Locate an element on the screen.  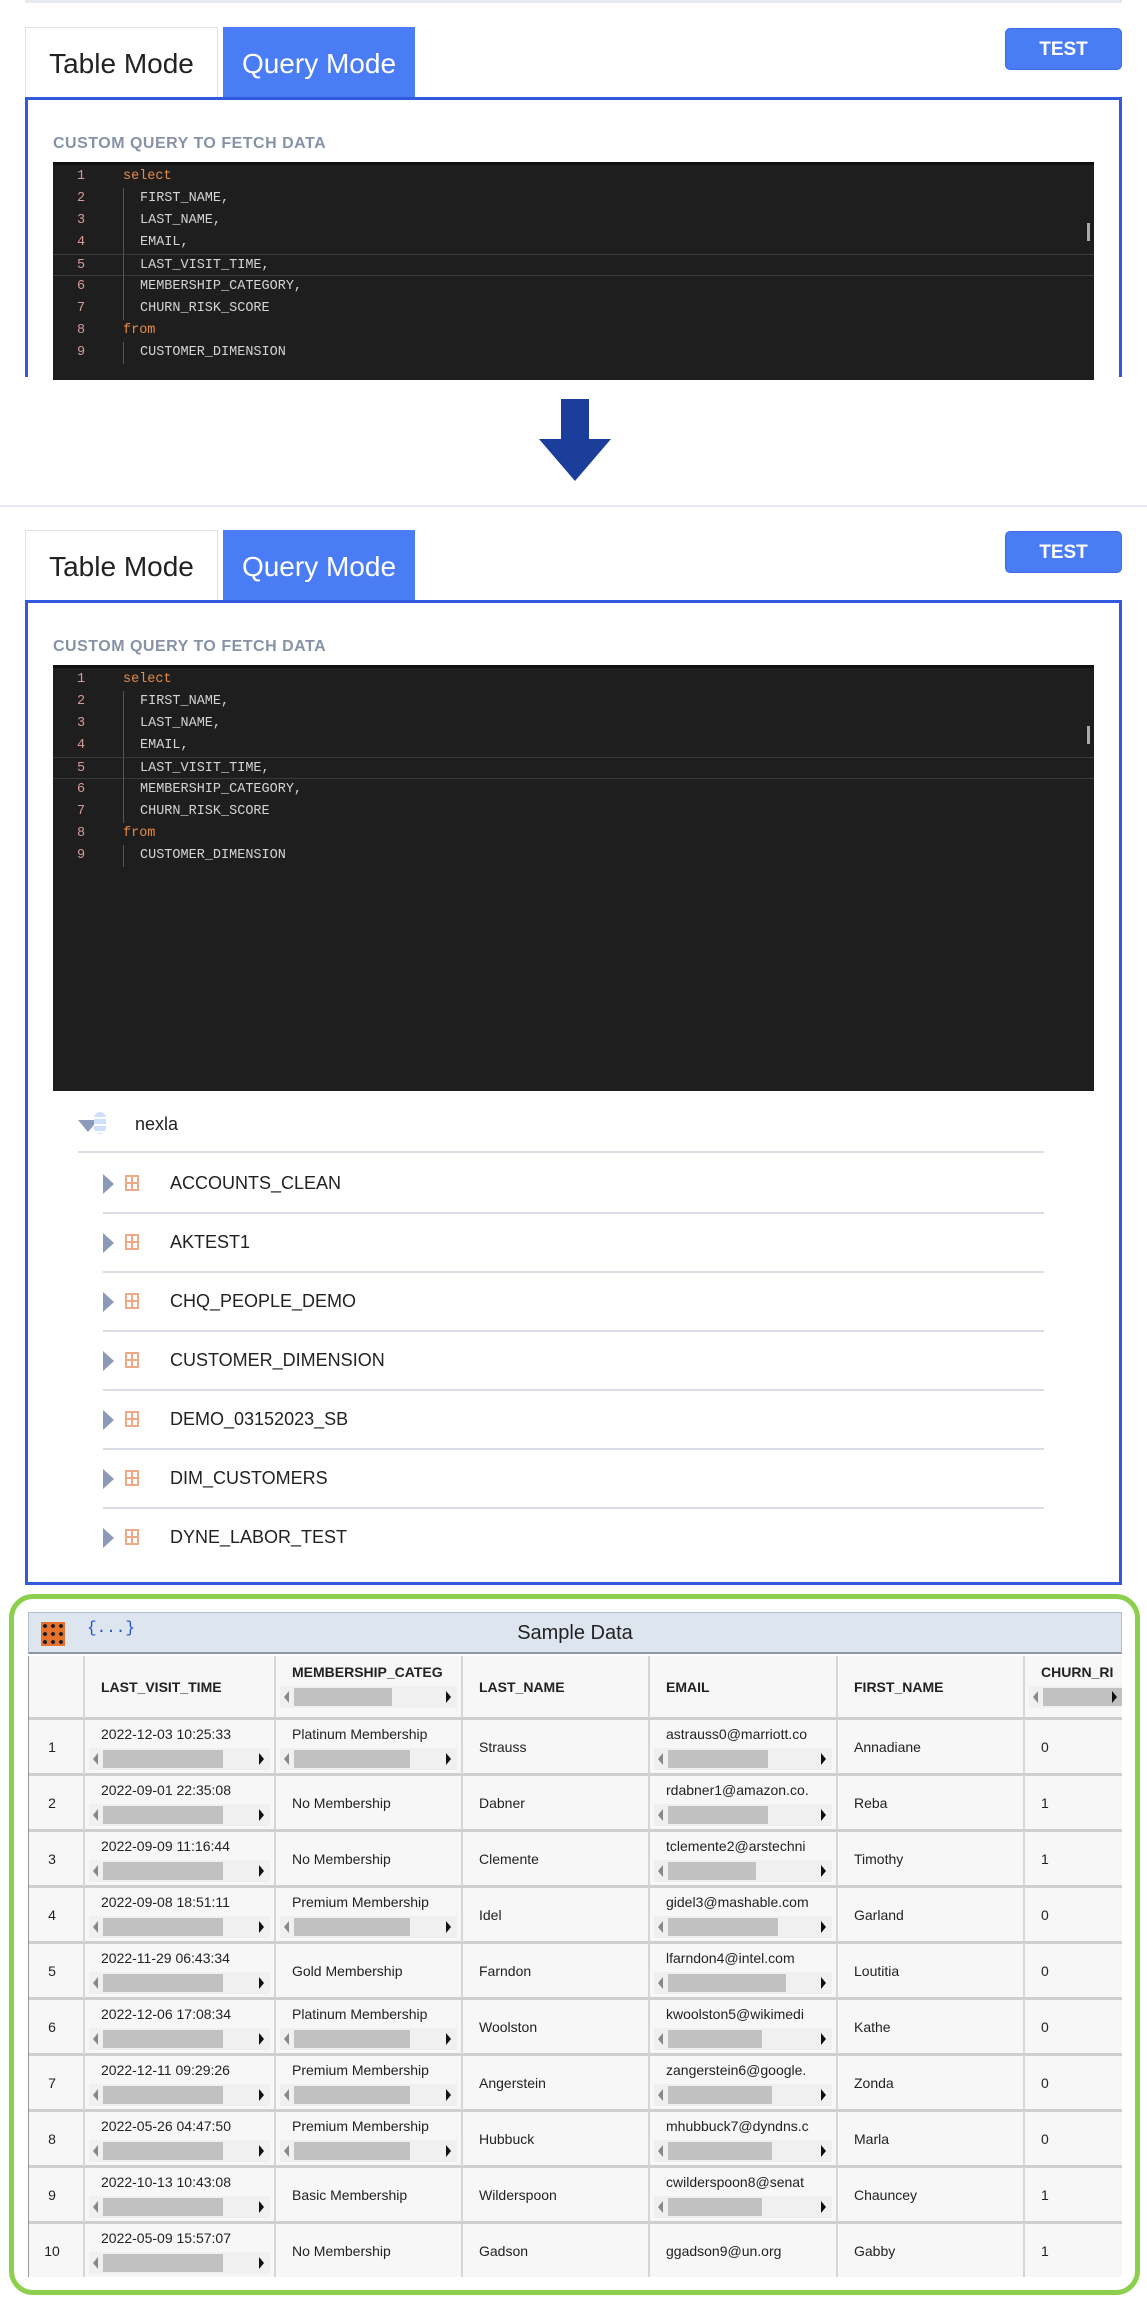
tree-item-table: CUSTOMER_DIMENSION is located at coordinates (561, 1360).